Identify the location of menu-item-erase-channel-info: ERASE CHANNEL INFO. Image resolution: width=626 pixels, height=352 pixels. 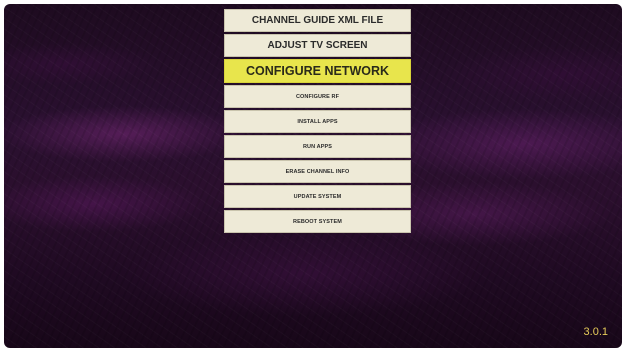
(317, 171).